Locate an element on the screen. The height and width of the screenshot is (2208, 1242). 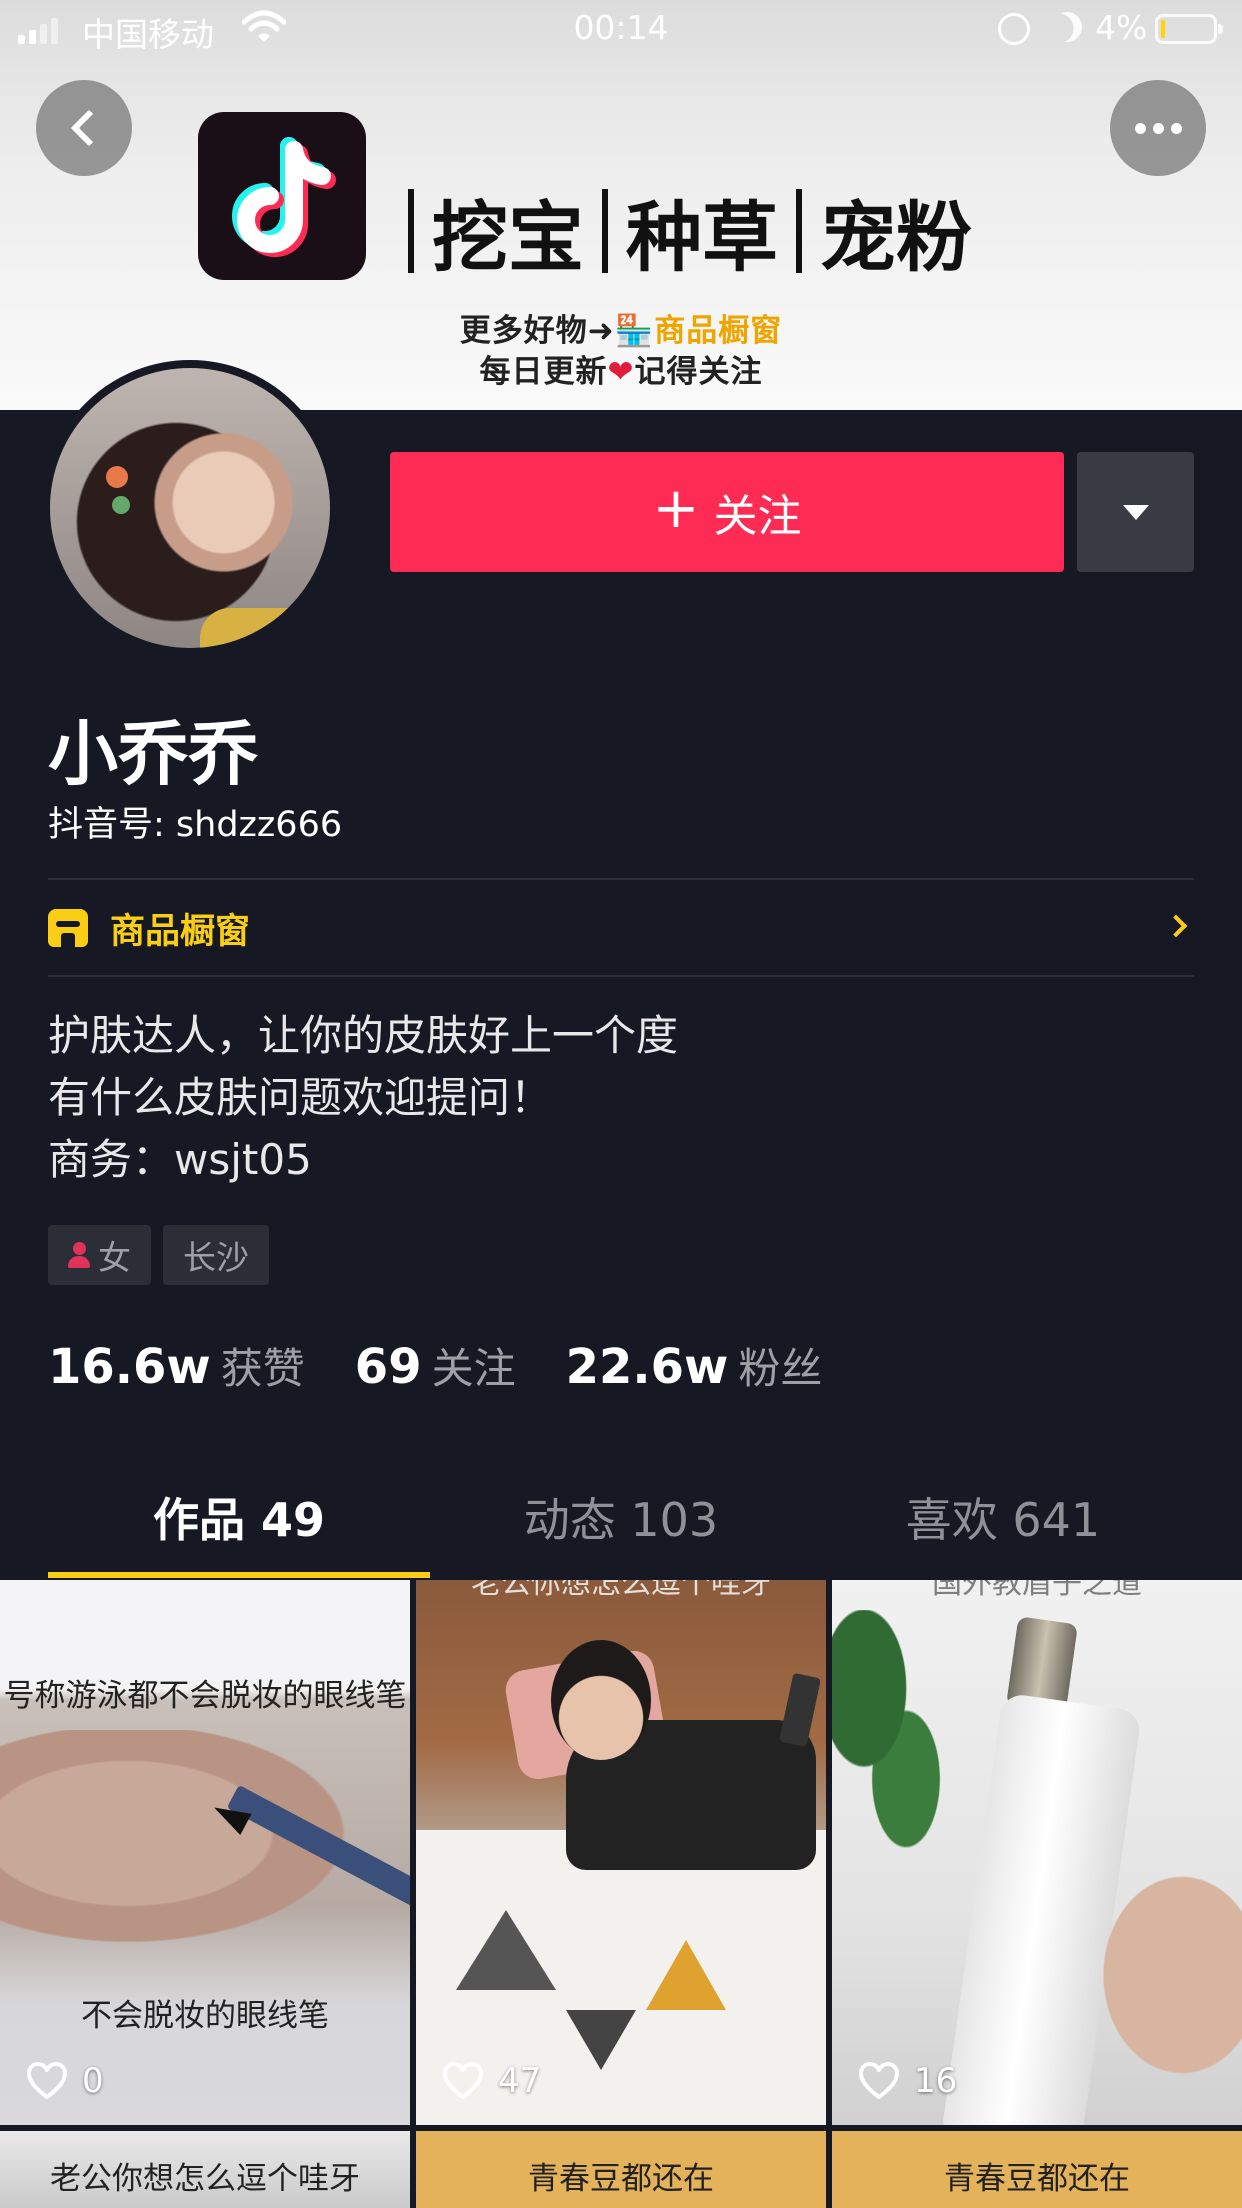
likes-stat: 16.6w 获赞 is located at coordinates (176, 1365).